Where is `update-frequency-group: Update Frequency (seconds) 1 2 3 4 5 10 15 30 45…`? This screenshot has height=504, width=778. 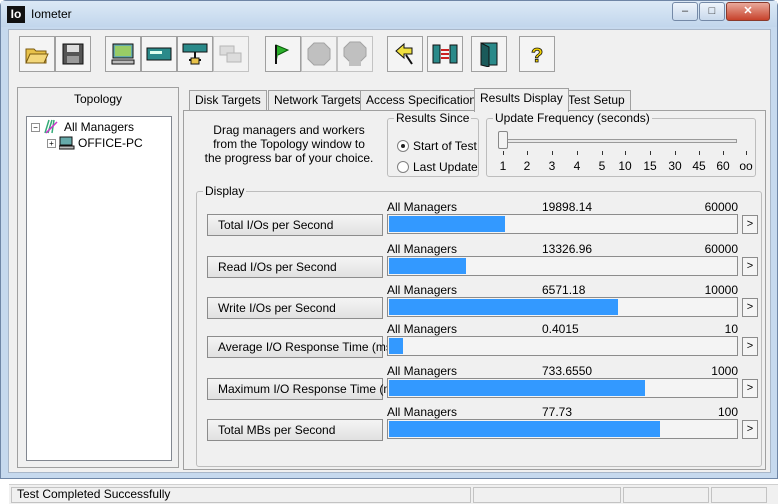 update-frequency-group: Update Frequency (seconds) 1 2 3 4 5 10 15 30 45… is located at coordinates (621, 144).